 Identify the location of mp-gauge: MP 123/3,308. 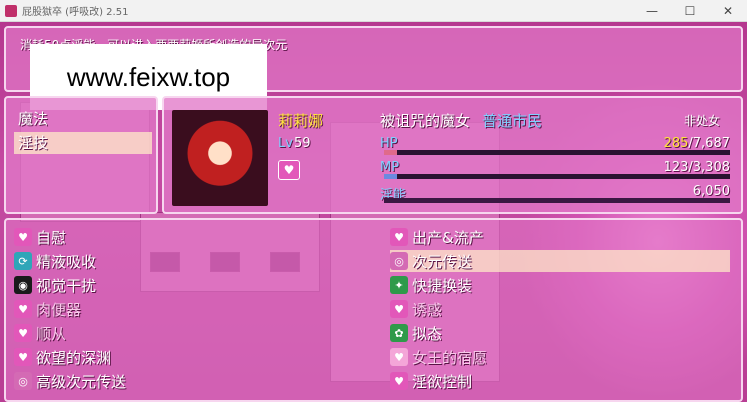
(555, 170).